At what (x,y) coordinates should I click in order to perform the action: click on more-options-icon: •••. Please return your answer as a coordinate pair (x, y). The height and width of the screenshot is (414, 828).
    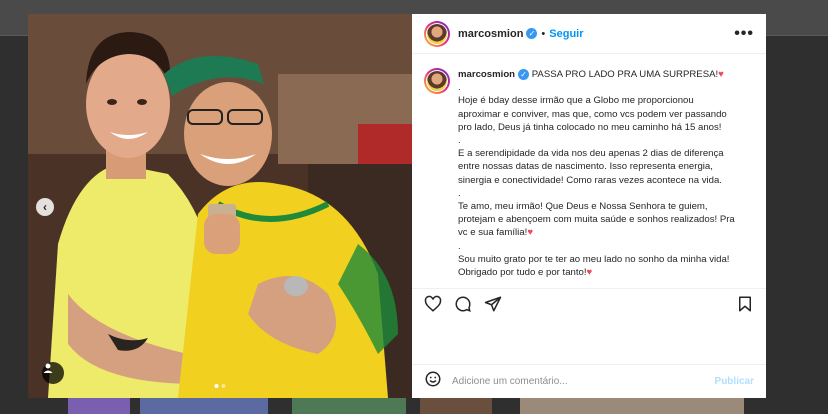
    Looking at the image, I should click on (744, 34).